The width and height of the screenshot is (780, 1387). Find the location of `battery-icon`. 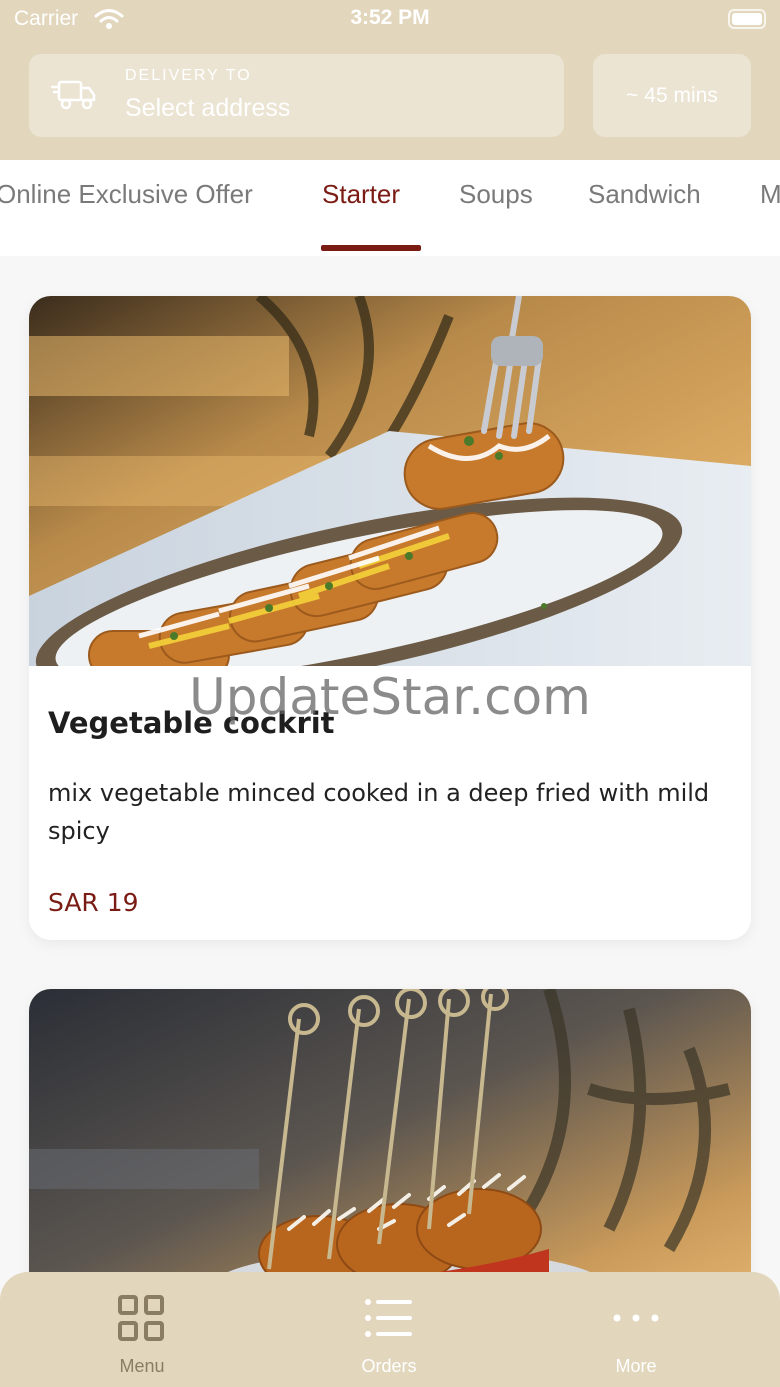

battery-icon is located at coordinates (747, 19).